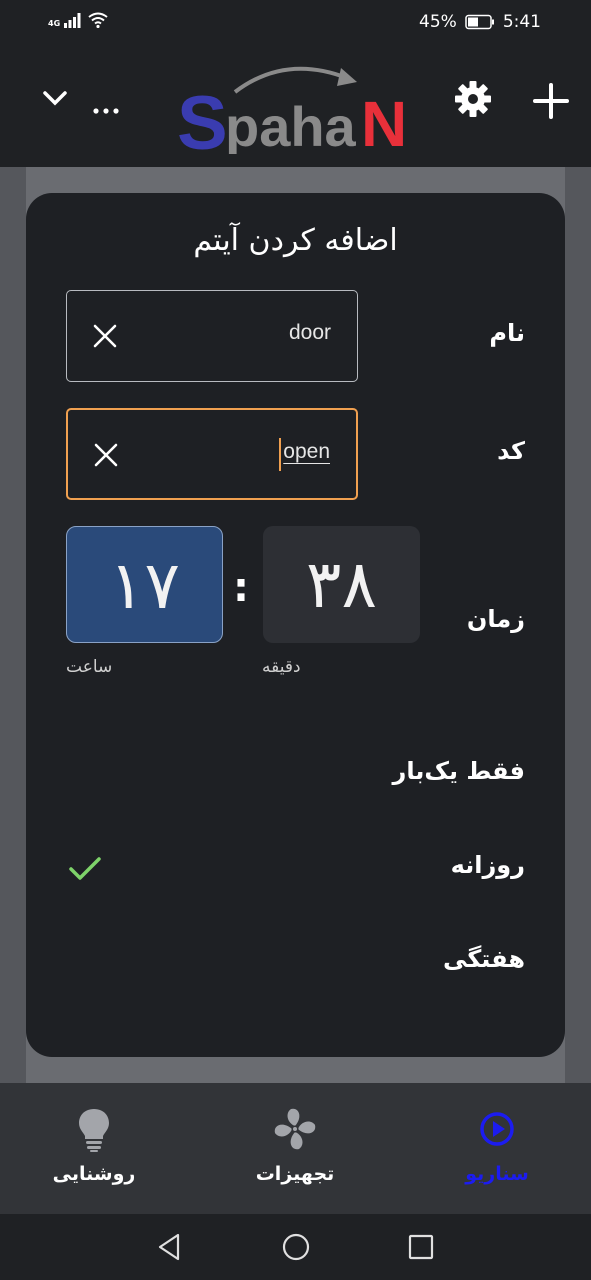  I want to click on nav-devices: تجهیزات, so click(295, 1148).